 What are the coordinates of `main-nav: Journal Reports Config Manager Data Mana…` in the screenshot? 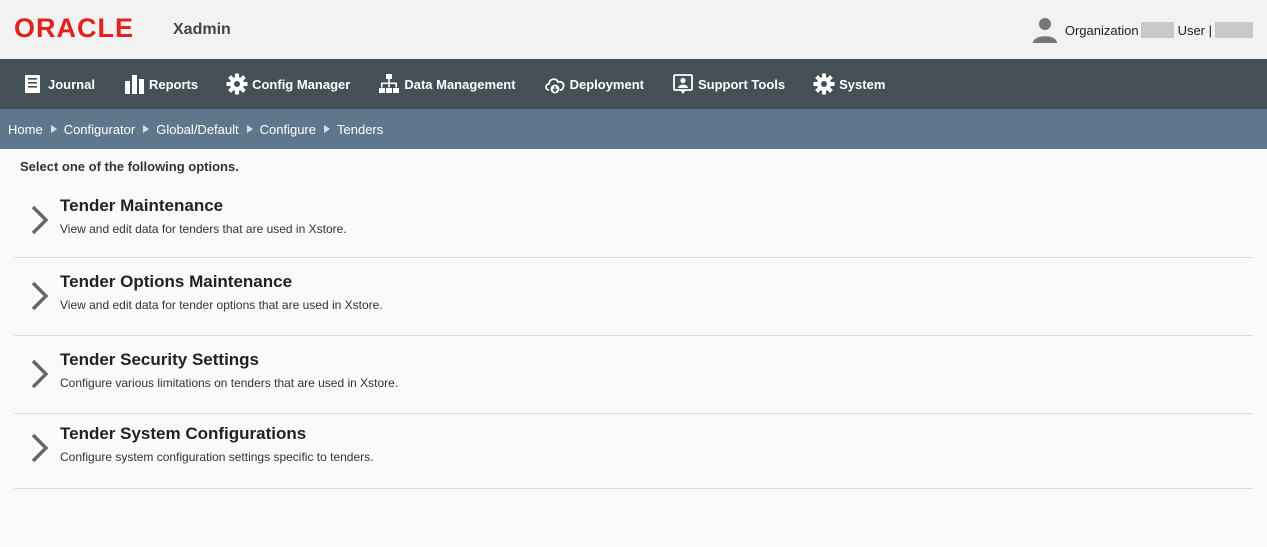 It's located at (633, 84).